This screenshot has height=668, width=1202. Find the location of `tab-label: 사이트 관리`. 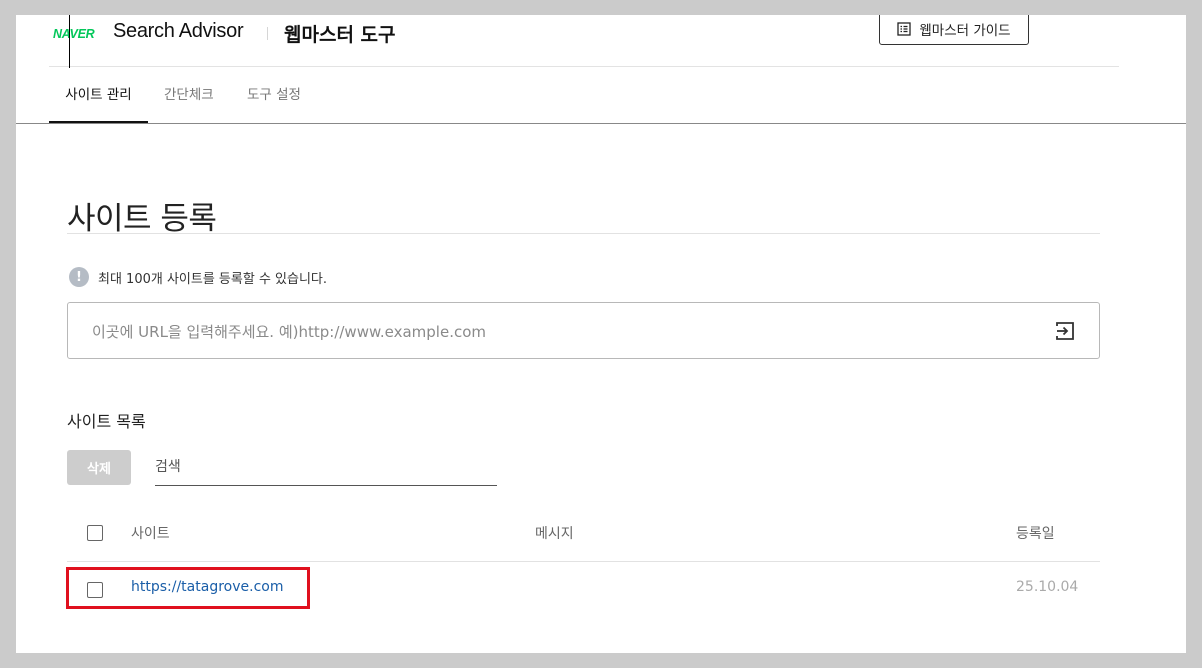

tab-label: 사이트 관리 is located at coordinates (98, 95).